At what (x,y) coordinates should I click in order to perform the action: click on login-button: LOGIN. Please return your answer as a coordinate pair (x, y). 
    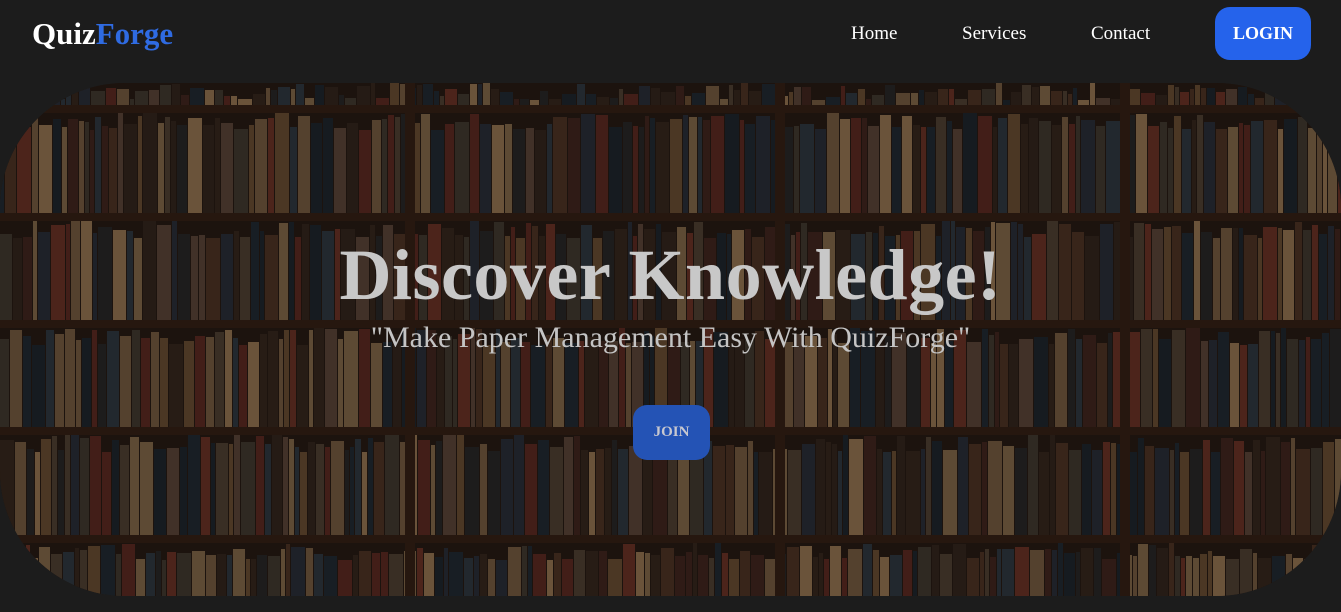
    Looking at the image, I should click on (1263, 33).